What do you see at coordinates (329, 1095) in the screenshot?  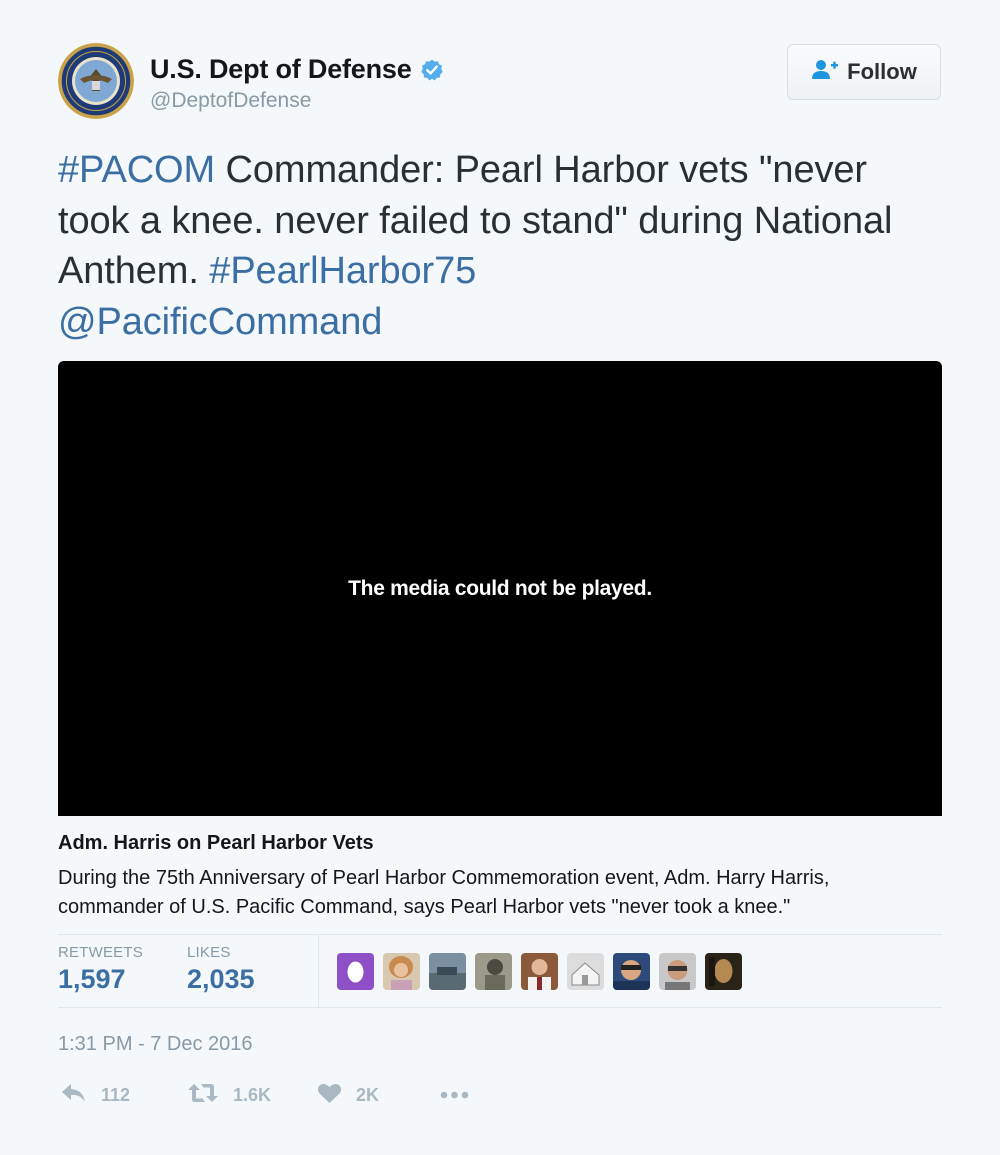 I see `heart-icon` at bounding box center [329, 1095].